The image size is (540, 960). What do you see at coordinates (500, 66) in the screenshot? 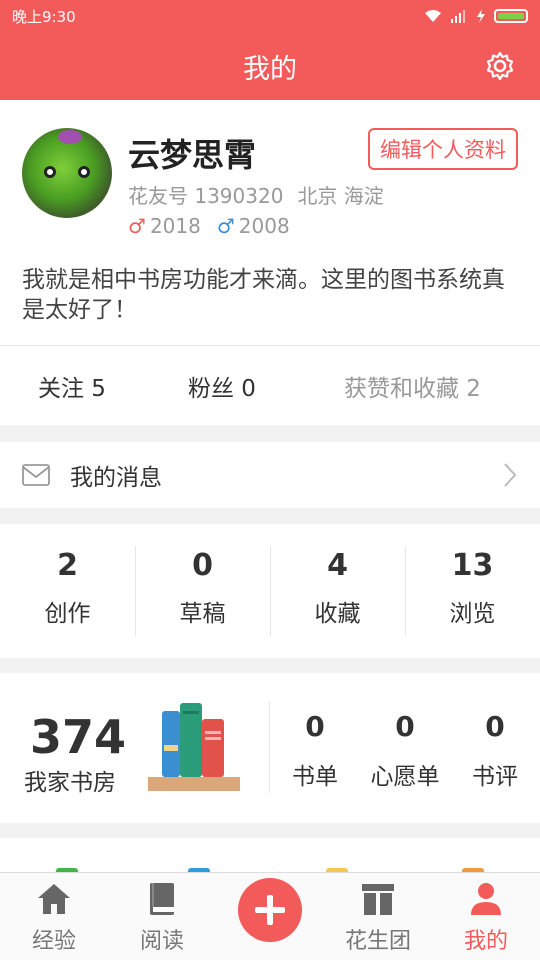
I see `settings-gear-icon` at bounding box center [500, 66].